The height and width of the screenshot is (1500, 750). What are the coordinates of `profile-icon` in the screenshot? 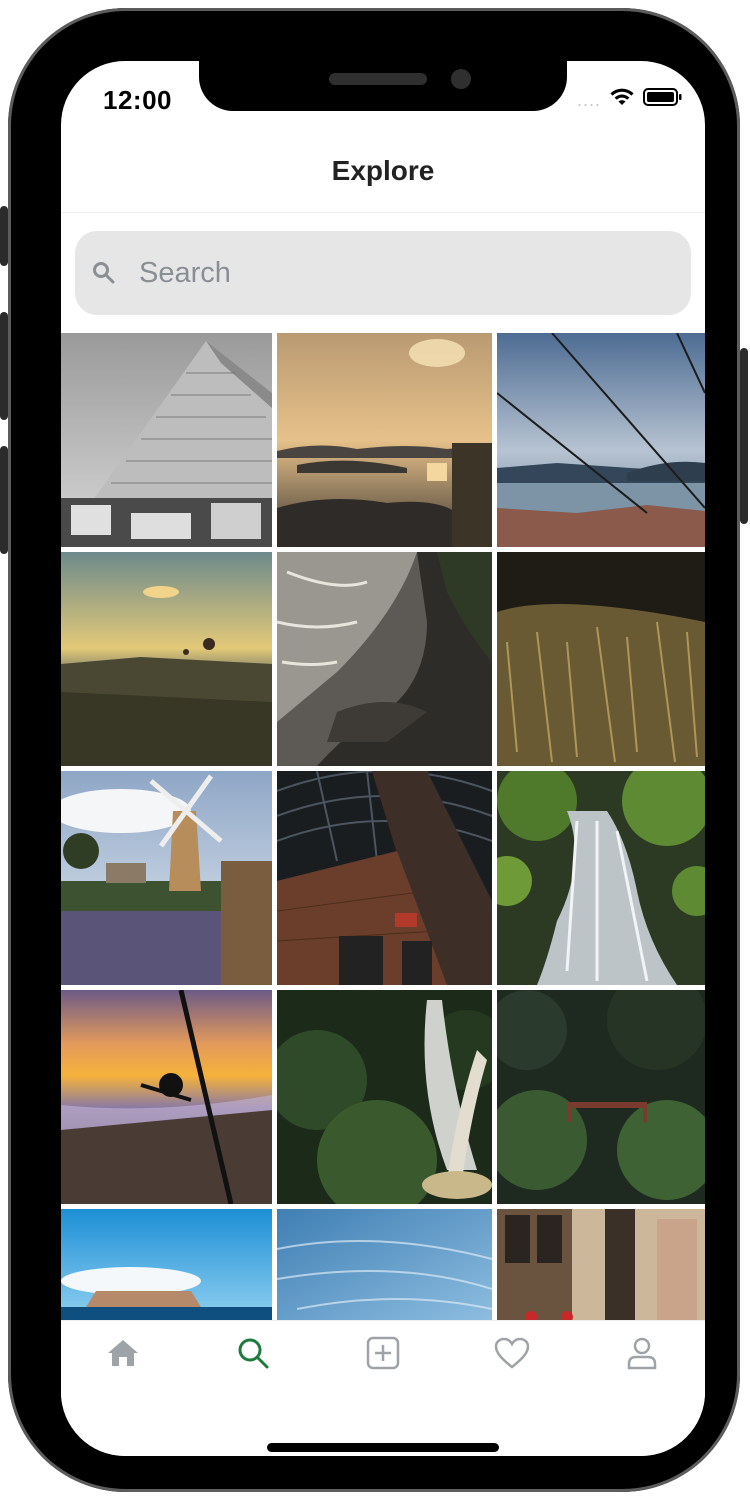 It's located at (642, 1353).